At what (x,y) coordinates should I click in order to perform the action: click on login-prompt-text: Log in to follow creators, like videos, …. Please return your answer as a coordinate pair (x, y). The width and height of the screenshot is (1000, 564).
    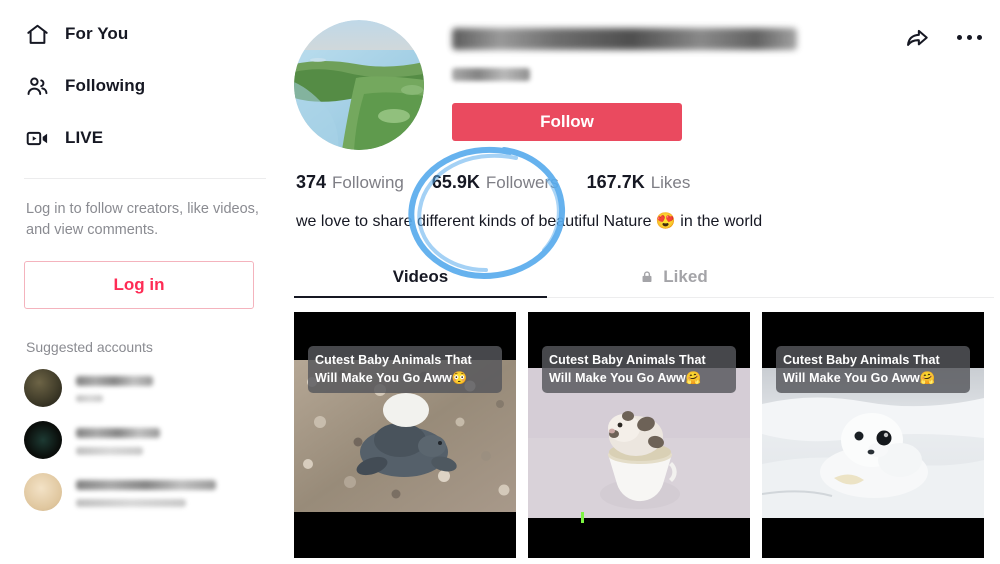
    Looking at the image, I should click on (142, 220).